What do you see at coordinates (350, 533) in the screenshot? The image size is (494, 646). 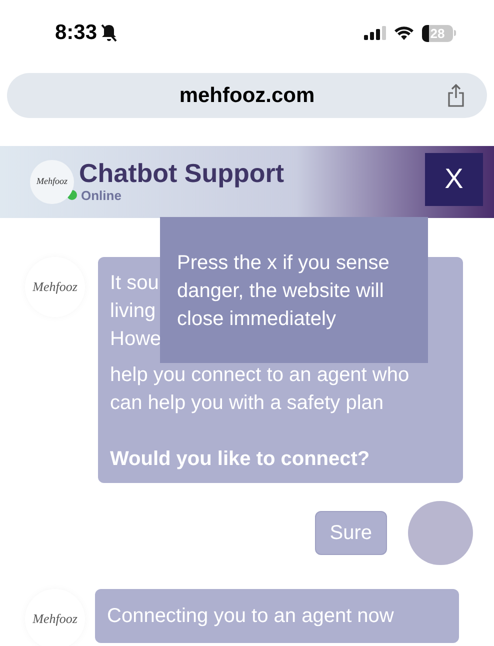 I see `user-message: Sure` at bounding box center [350, 533].